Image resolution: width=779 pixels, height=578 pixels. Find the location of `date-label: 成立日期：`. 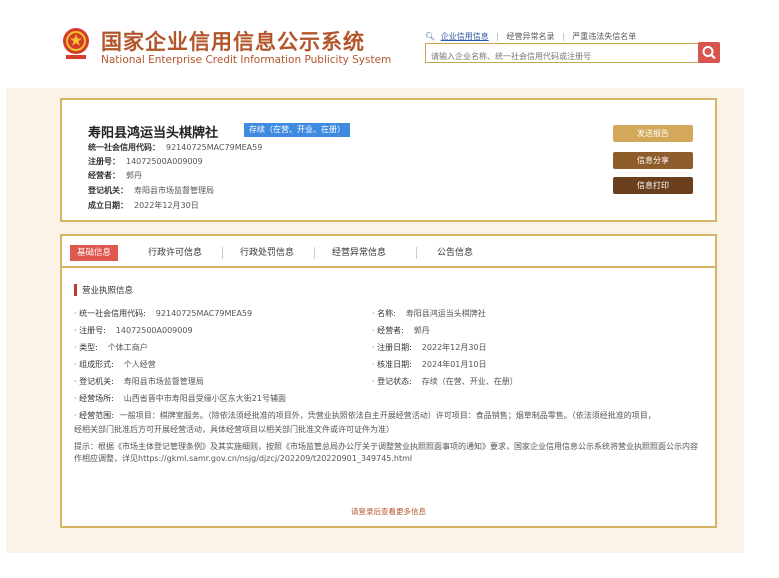

date-label: 成立日期： is located at coordinates (108, 205).